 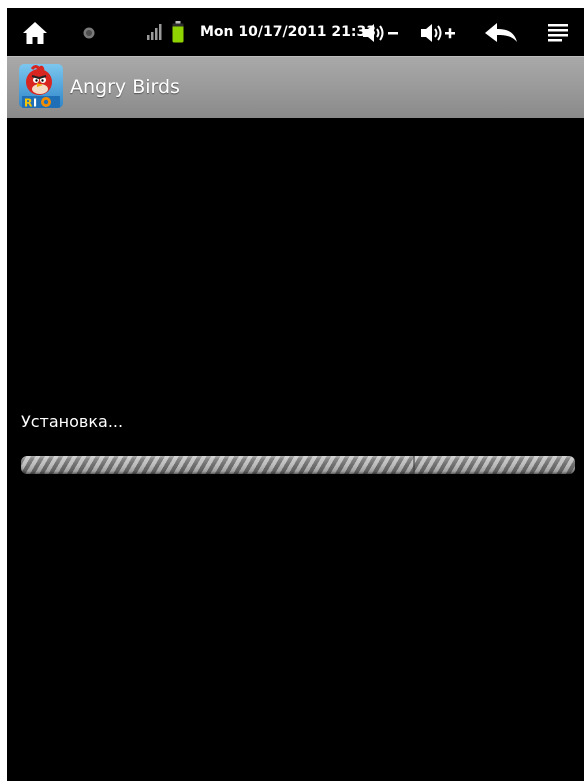 I want to click on title-bar: R I Angry Birds, so click(x=295, y=87).